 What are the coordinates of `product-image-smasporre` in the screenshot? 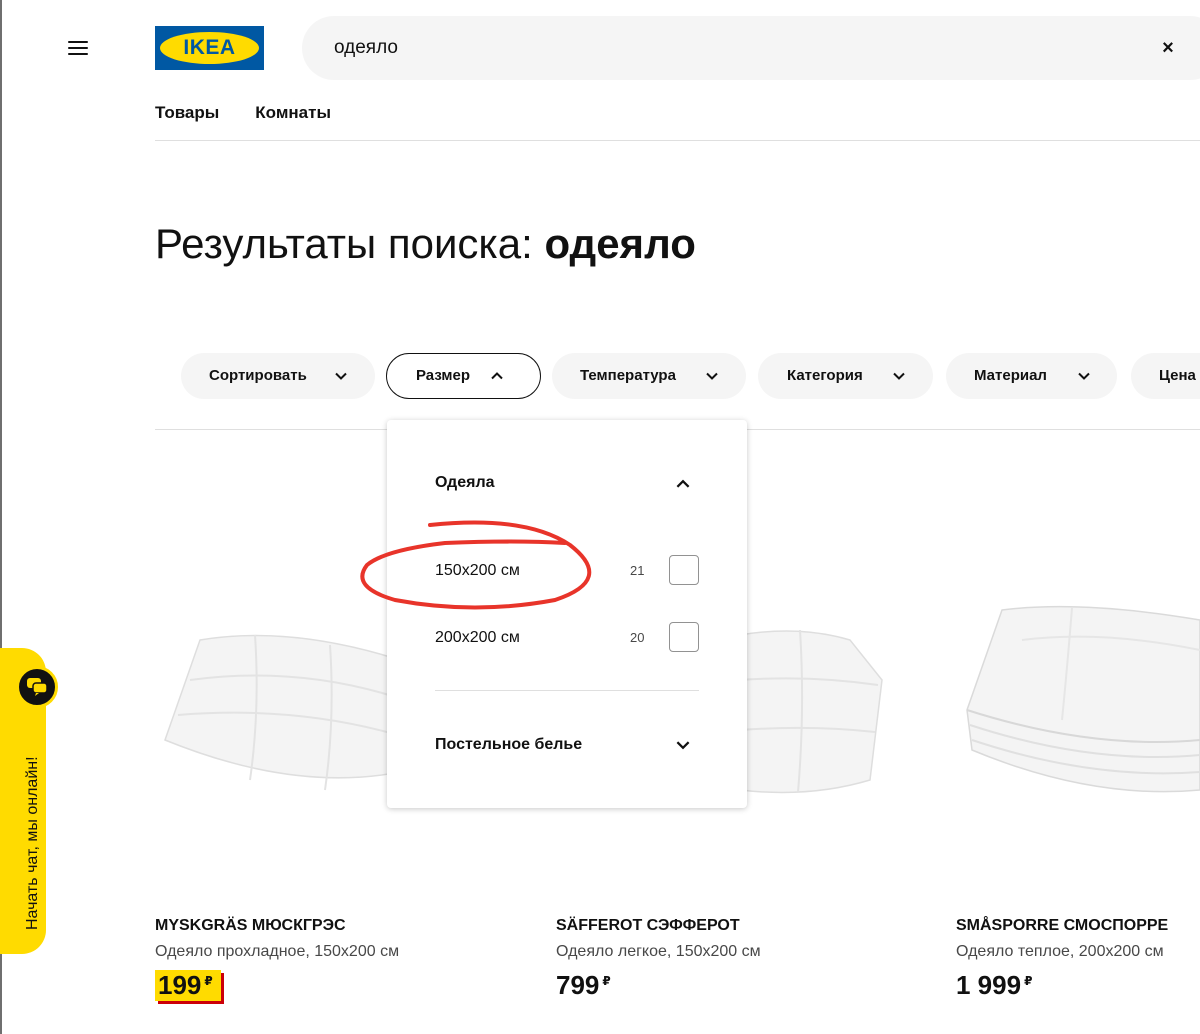 It's located at (1081, 705).